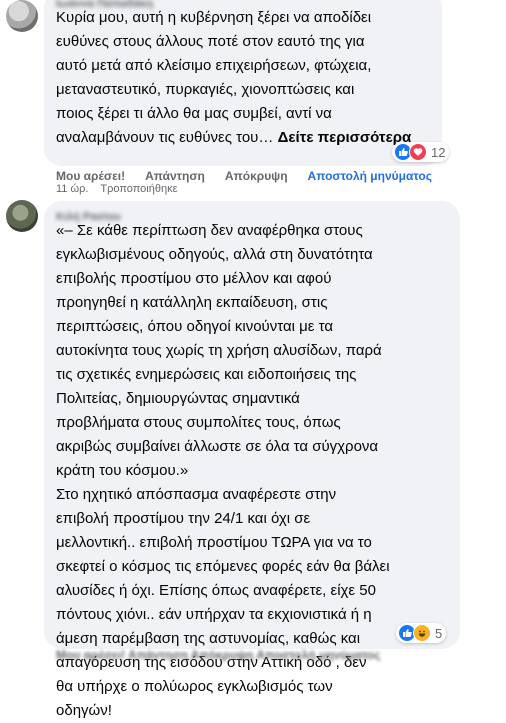 The width and height of the screenshot is (506, 723). I want to click on comment-author: Ιωάννα Παπαδάκη, so click(104, 8).